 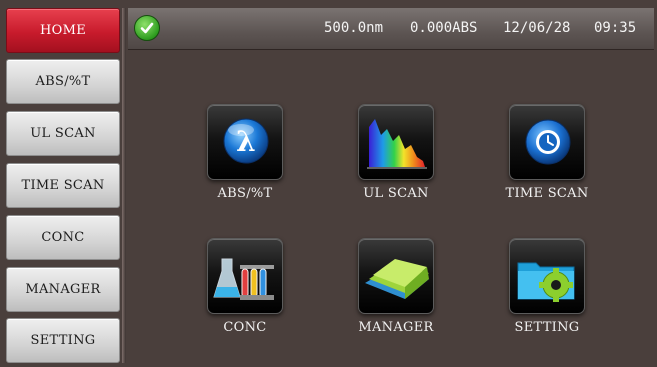 What do you see at coordinates (396, 193) in the screenshot?
I see `tile-label: UL SCAN` at bounding box center [396, 193].